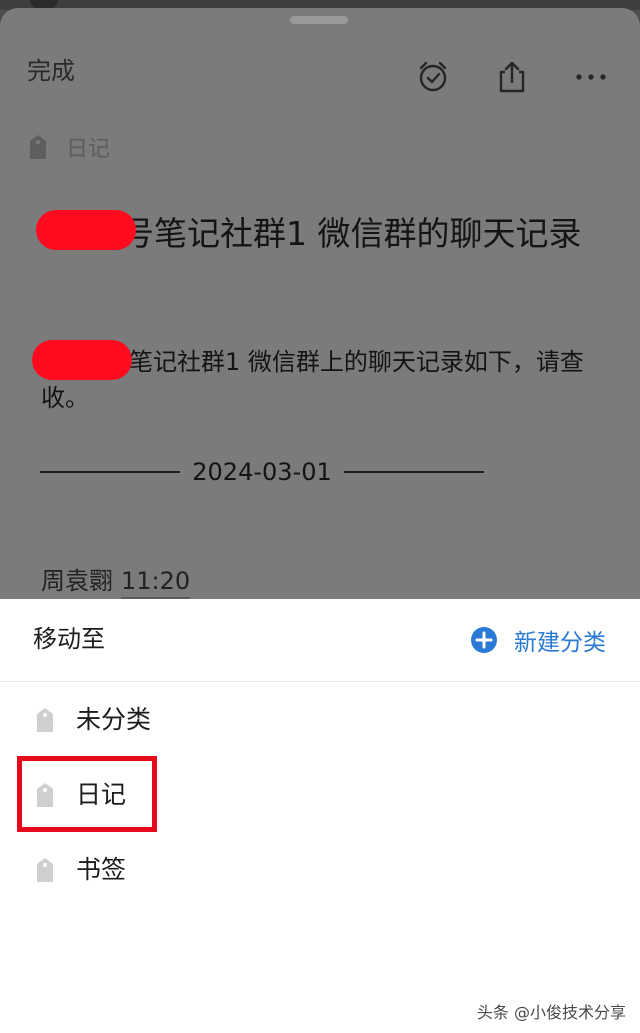  I want to click on category-row-label: 书签, so click(101, 869).